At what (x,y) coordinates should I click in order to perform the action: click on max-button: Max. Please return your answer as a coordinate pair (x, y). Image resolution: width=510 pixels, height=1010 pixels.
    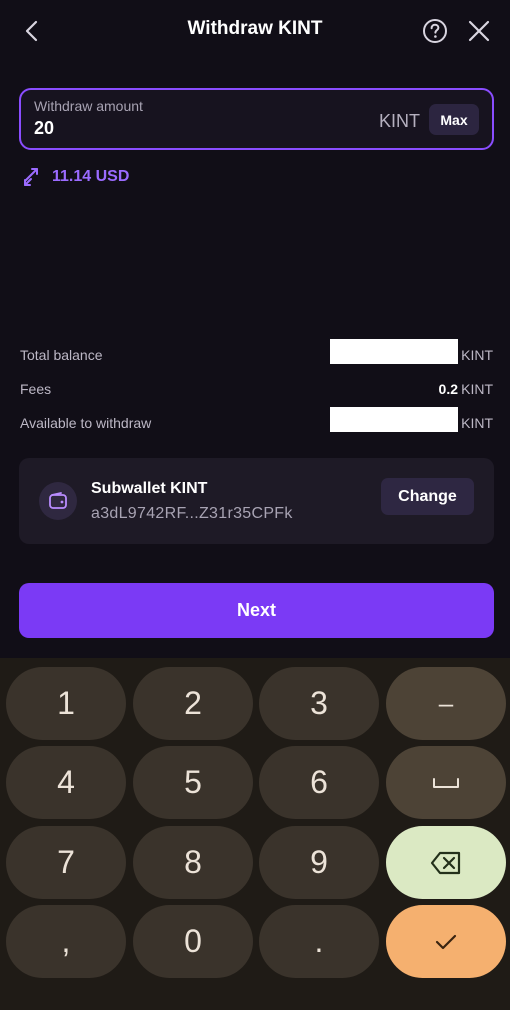
    Looking at the image, I should click on (454, 119).